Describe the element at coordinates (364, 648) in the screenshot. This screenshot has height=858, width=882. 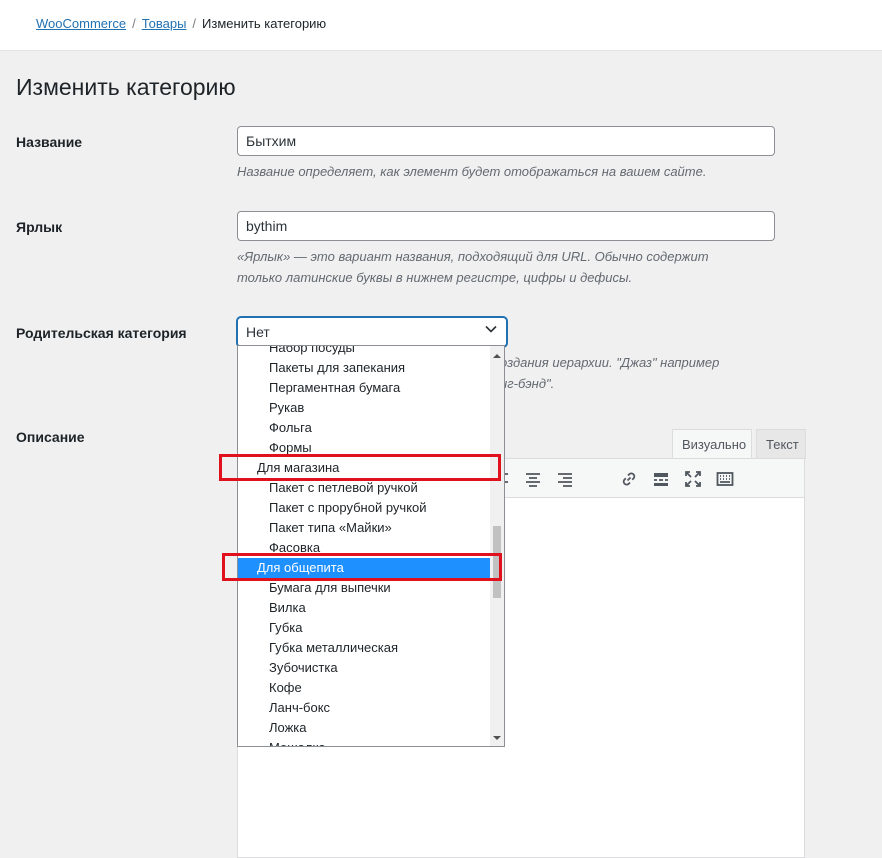
I see `dropdown-option: Губка металлическая` at that location.